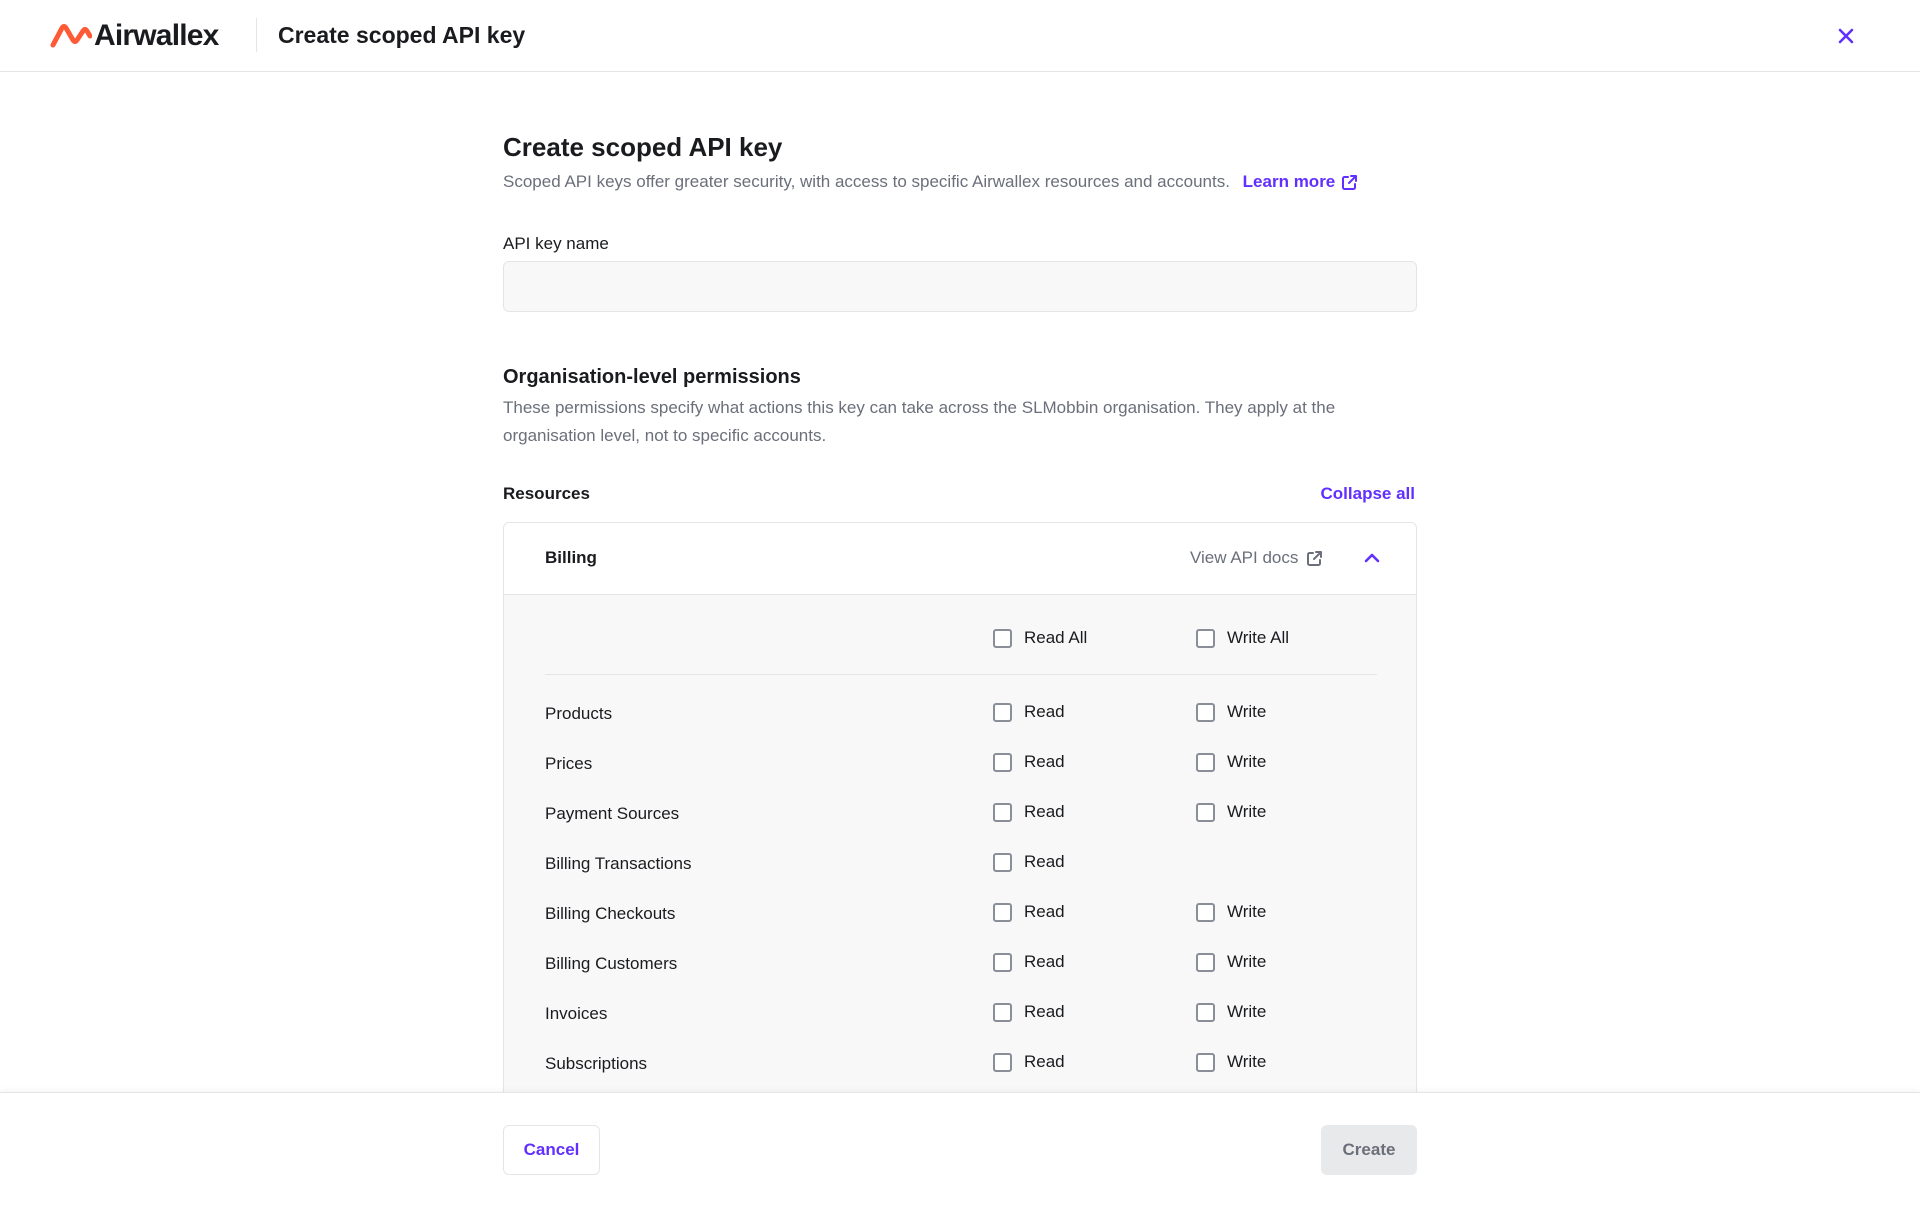  I want to click on page-title: Create scoped API key, so click(643, 147).